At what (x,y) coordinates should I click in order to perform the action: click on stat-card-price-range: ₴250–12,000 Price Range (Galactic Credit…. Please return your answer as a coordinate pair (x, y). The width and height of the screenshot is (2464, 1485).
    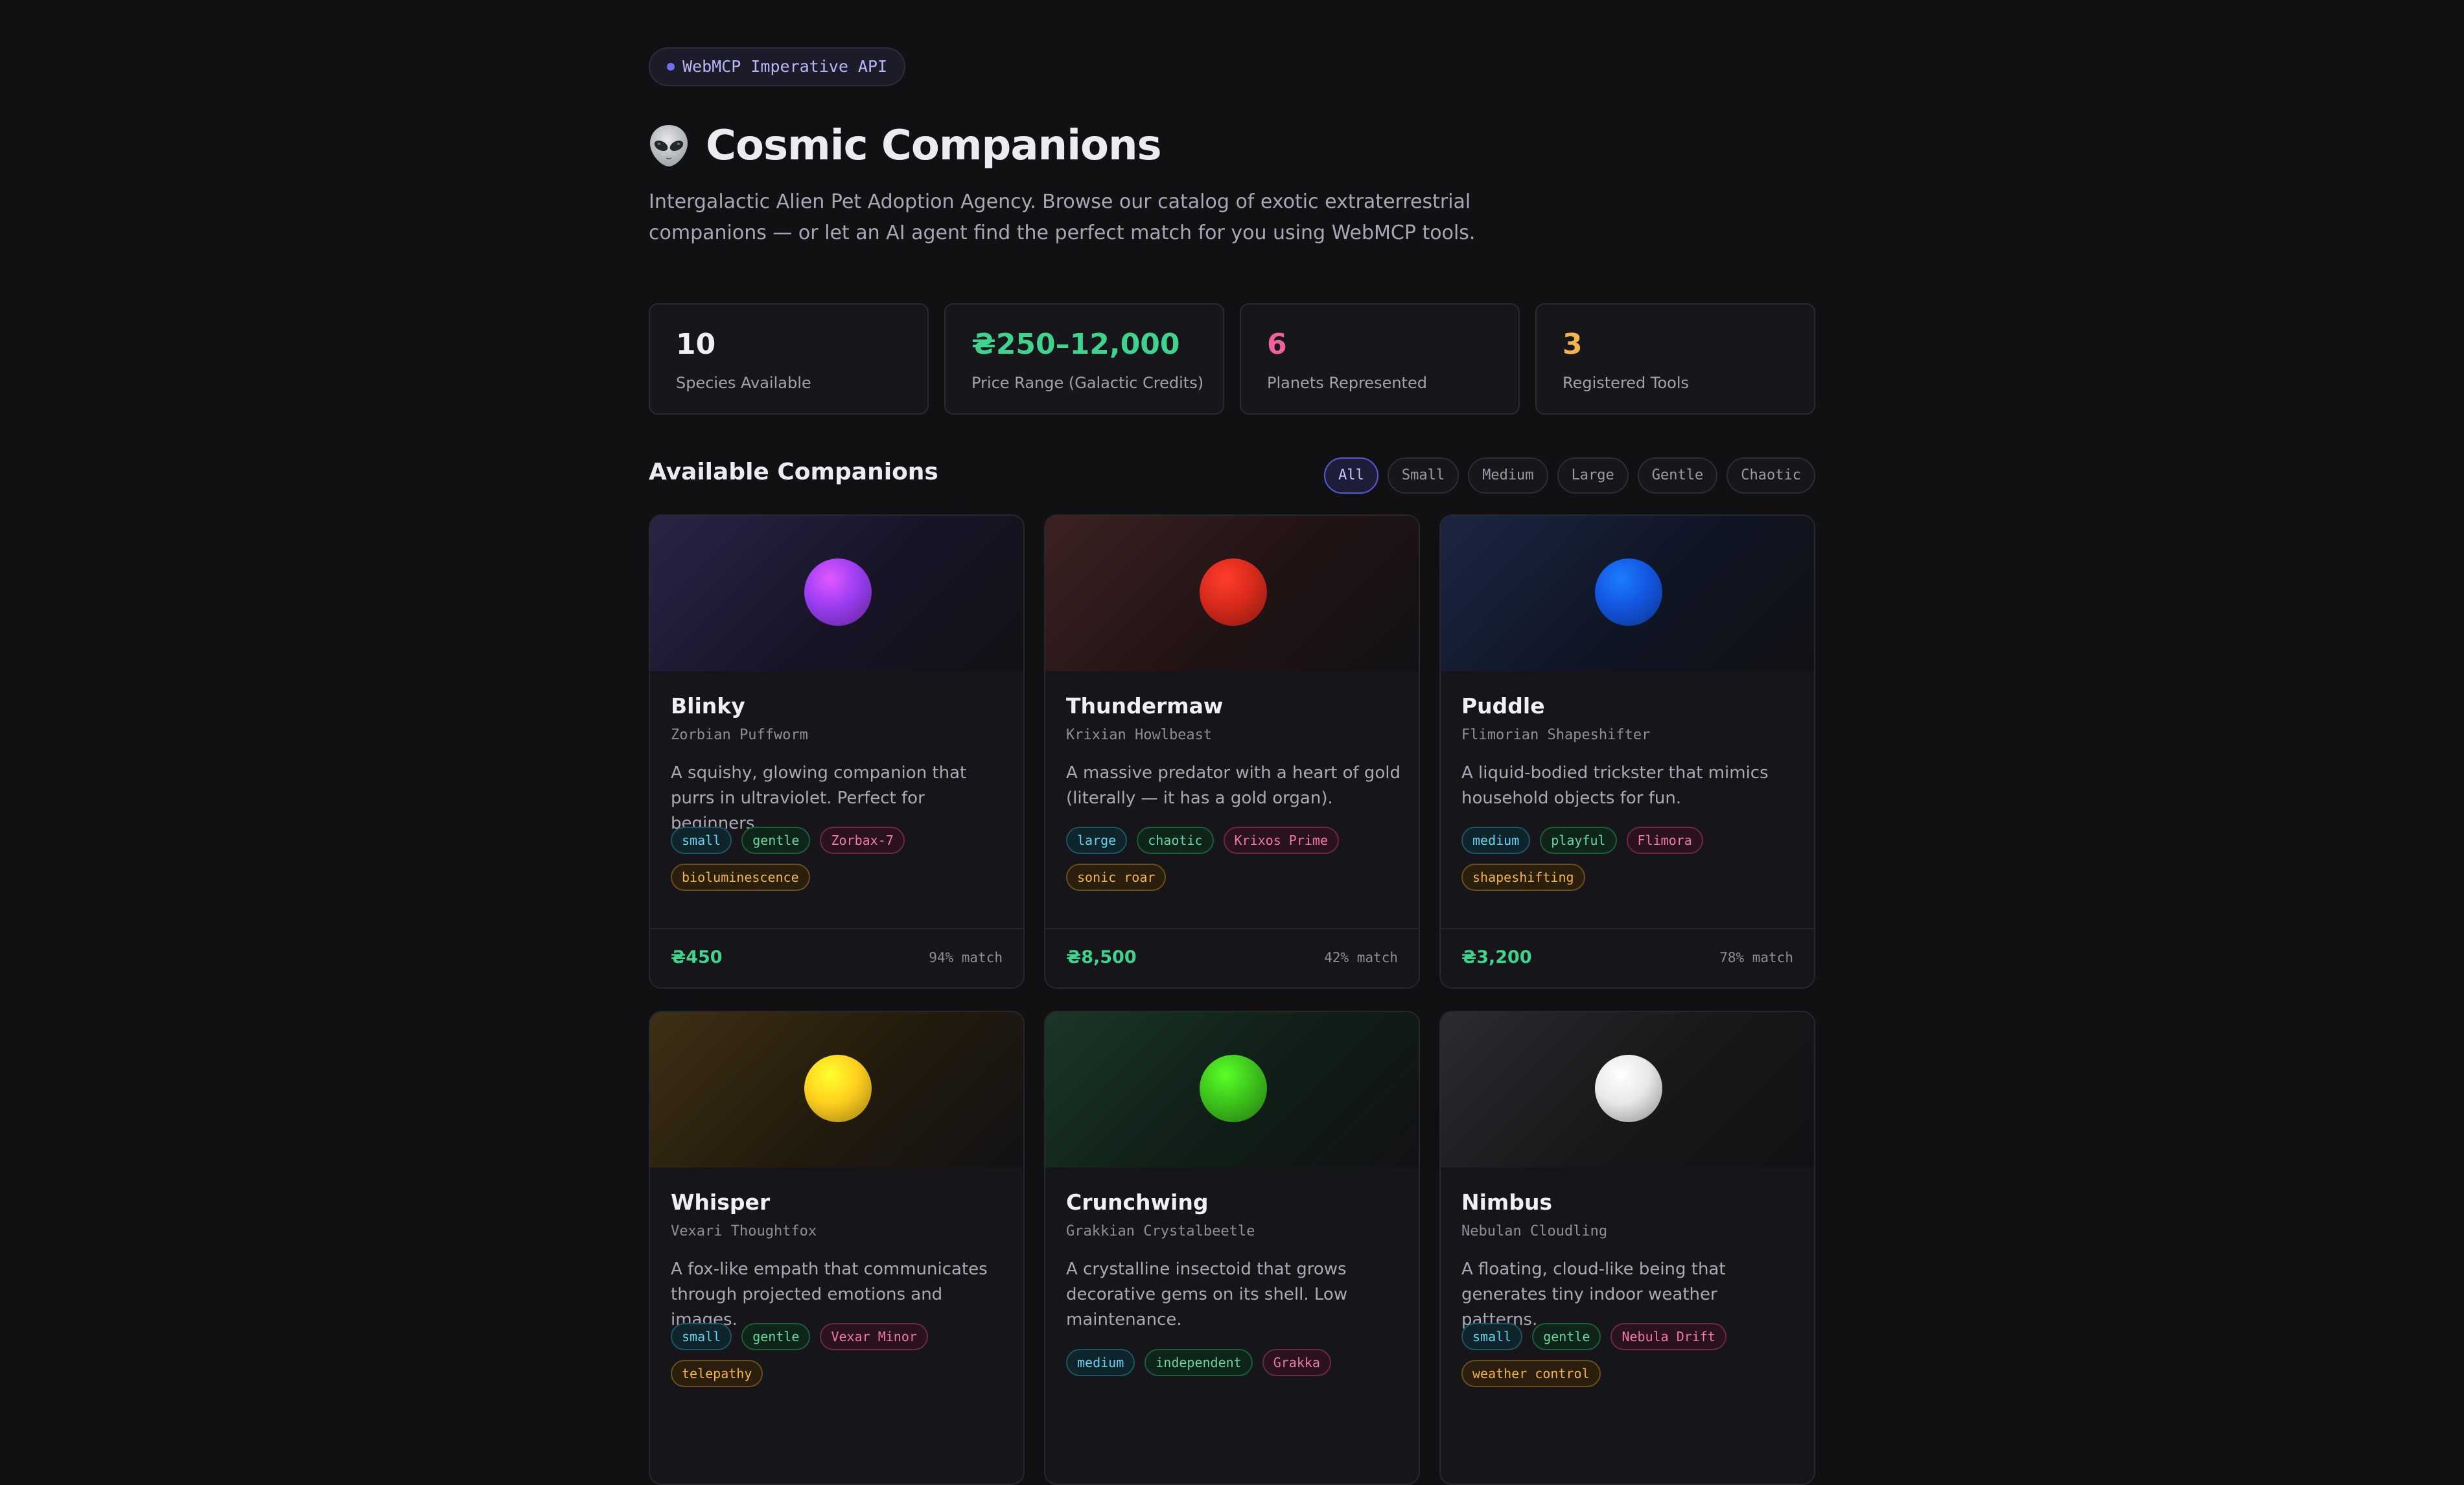
    Looking at the image, I should click on (1084, 359).